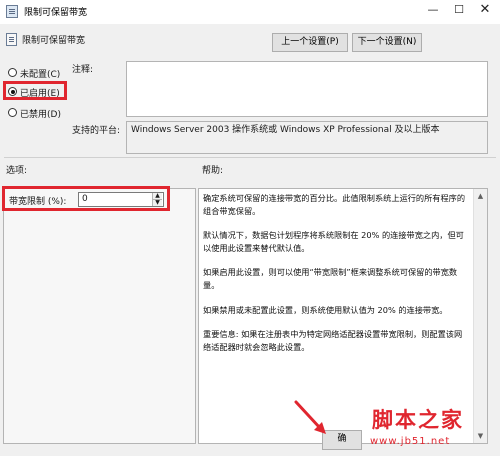 This screenshot has height=456, width=500. I want to click on section-divider, so click(250, 157).